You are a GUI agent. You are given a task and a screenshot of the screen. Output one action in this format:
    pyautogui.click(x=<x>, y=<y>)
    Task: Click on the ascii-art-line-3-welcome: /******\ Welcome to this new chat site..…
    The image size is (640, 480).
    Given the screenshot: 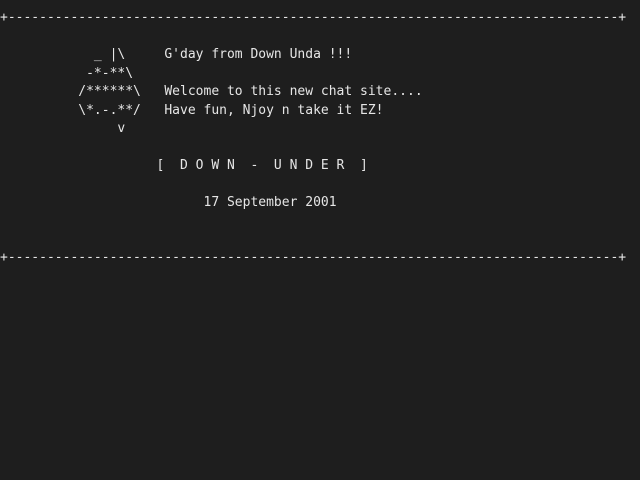 What is the action you would take?
    pyautogui.click(x=211, y=91)
    